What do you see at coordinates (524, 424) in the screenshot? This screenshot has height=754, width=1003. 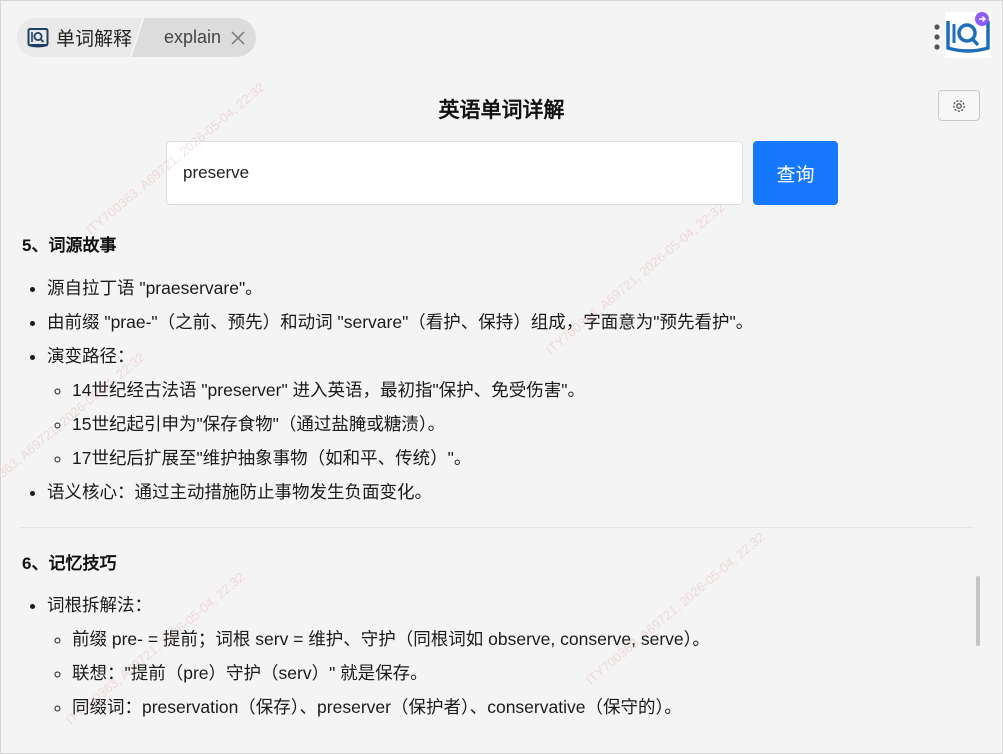 I see `list-item: 15世纪起引申为"保存食物"（通过盐腌或糖渍）。` at bounding box center [524, 424].